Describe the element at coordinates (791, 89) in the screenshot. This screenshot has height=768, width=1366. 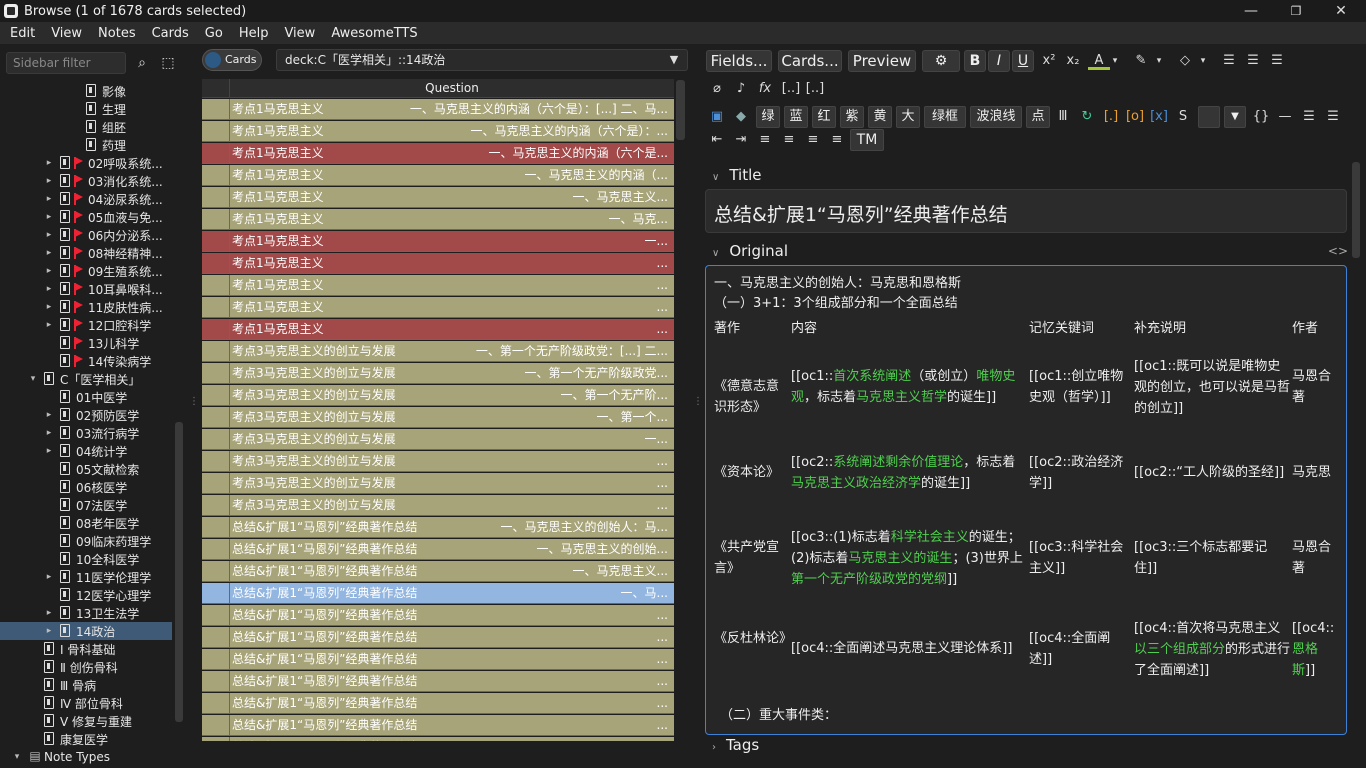
I see `cloze-icon: [..]` at that location.